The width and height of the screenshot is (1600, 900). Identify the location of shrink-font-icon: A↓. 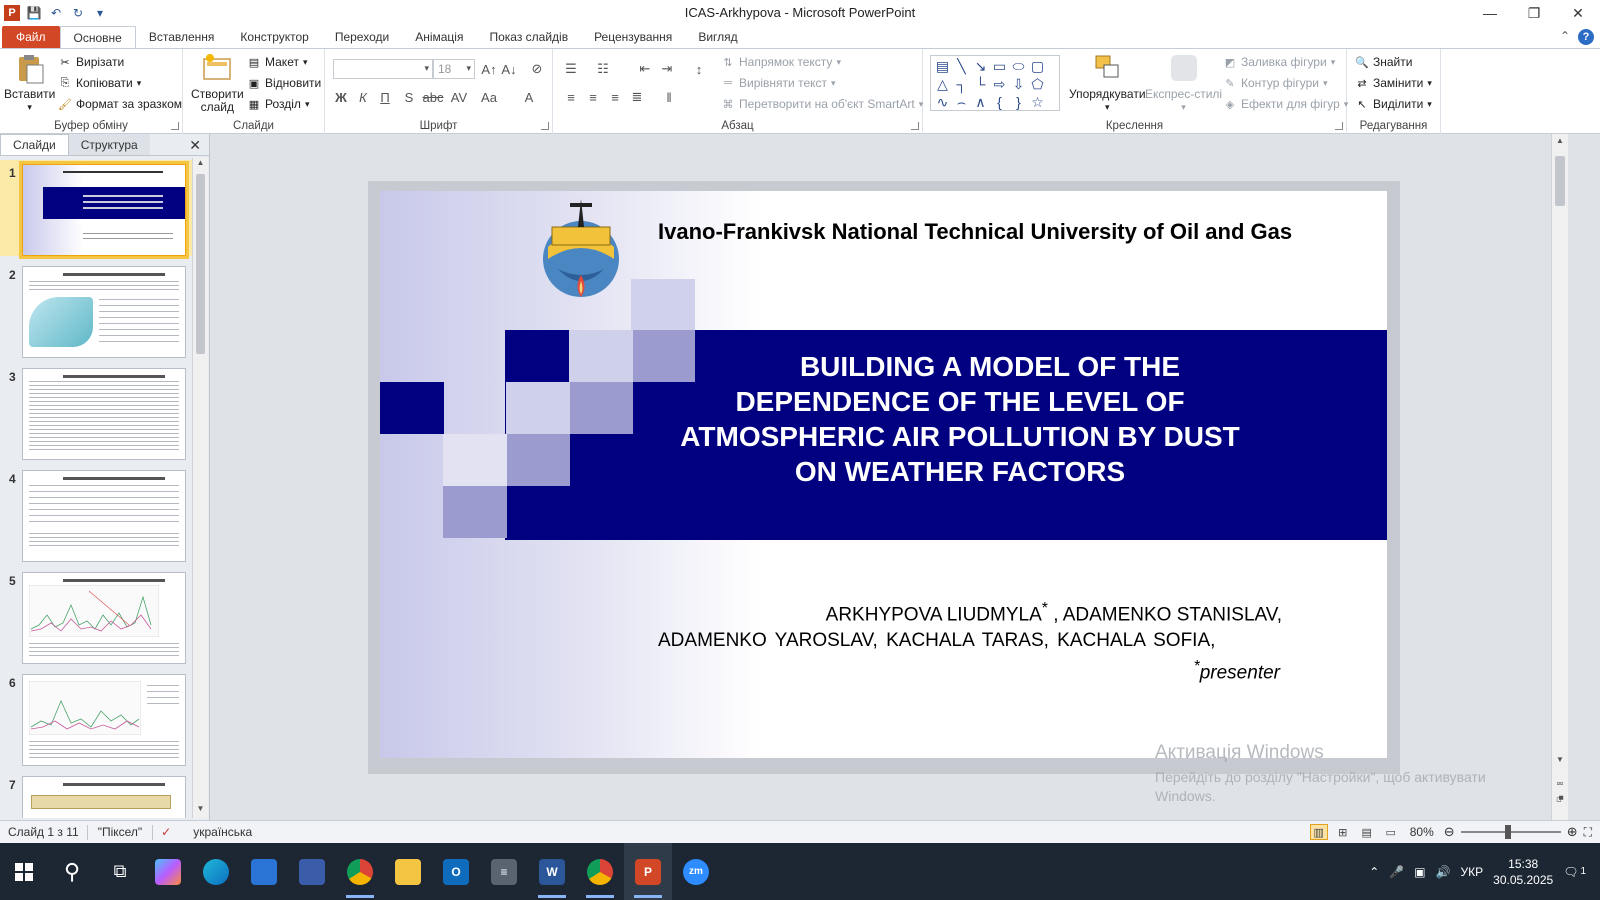
(509, 69).